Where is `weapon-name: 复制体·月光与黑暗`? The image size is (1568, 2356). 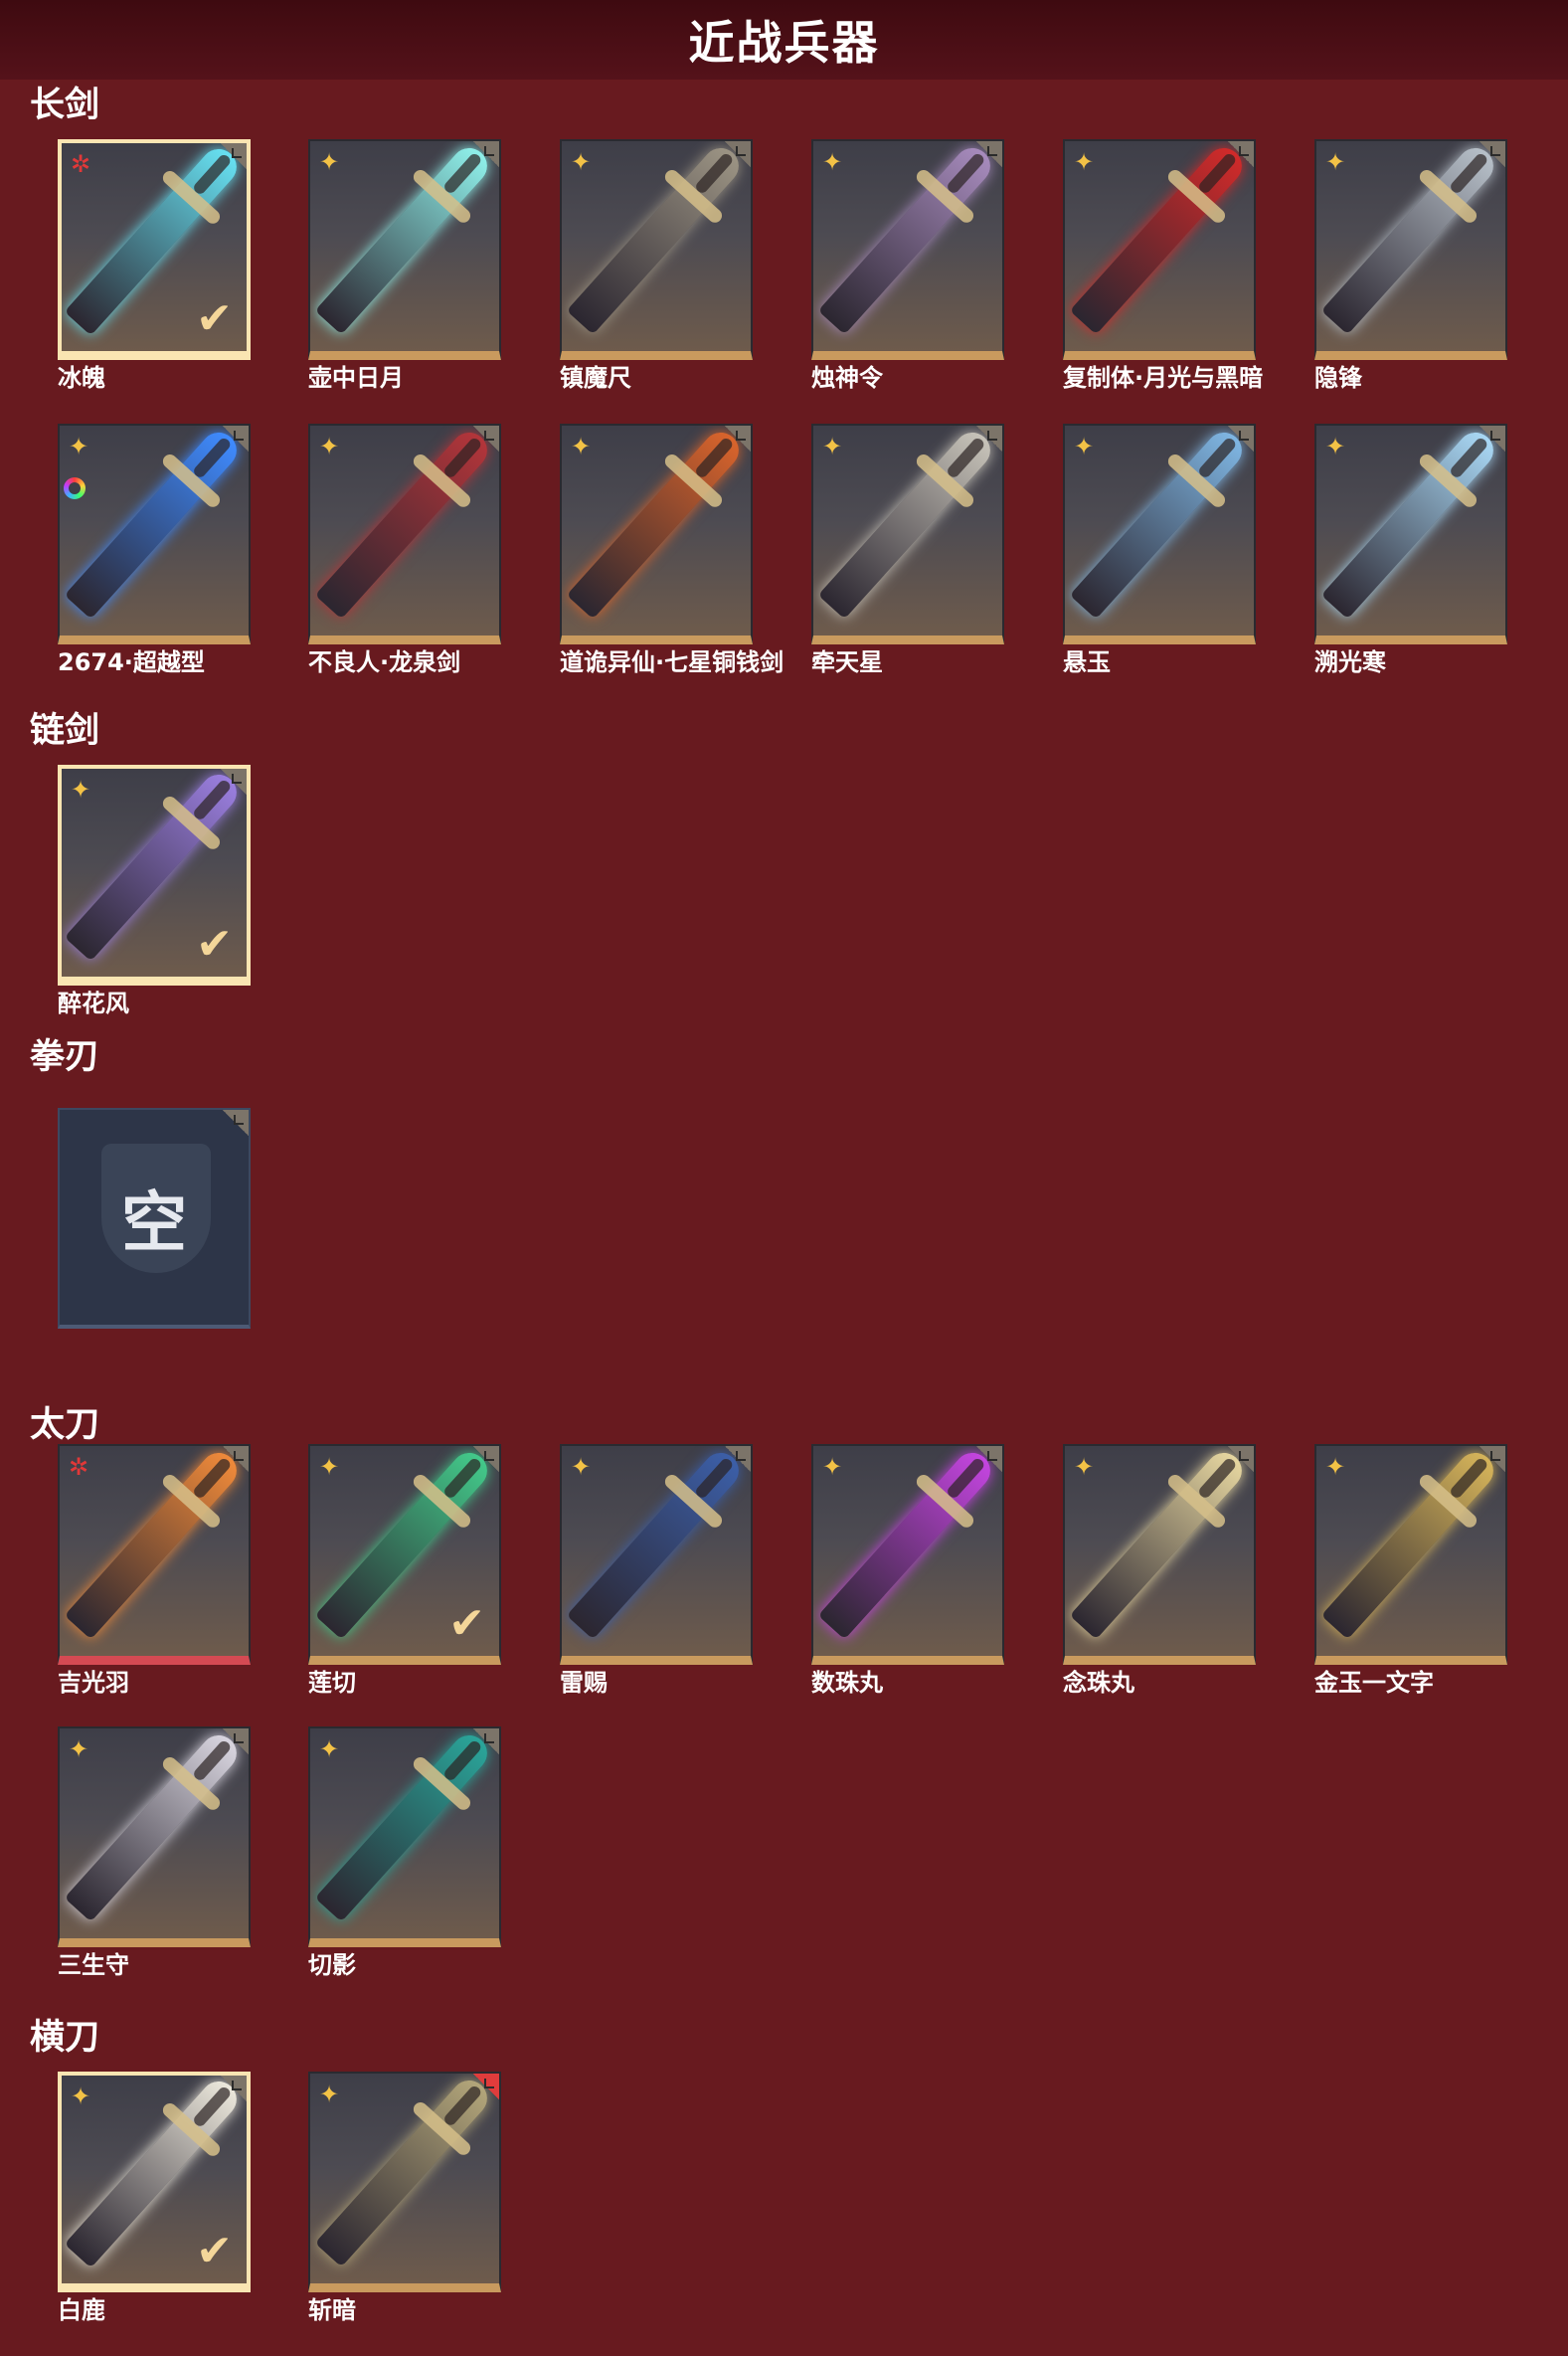 weapon-name: 复制体·月光与黑暗 is located at coordinates (1163, 378).